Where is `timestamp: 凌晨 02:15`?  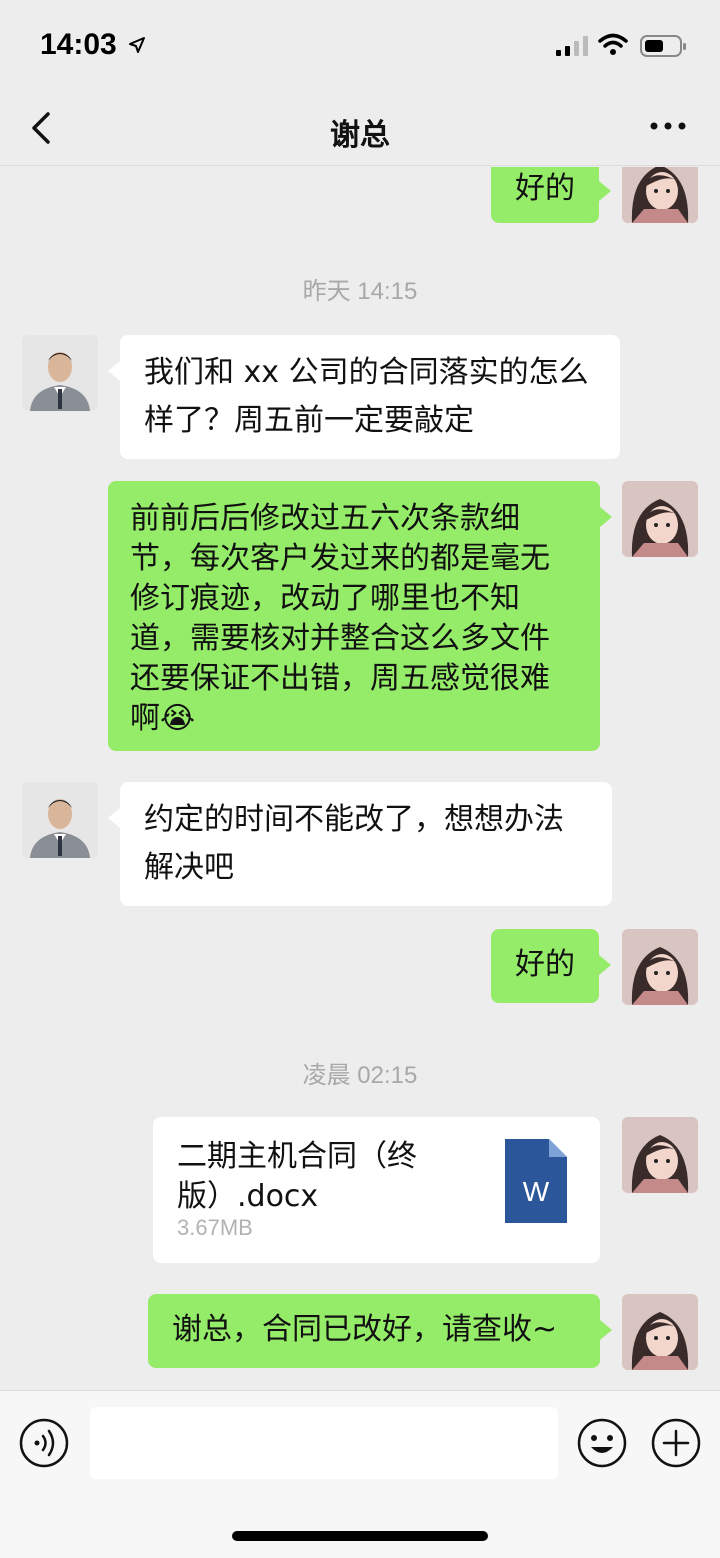
timestamp: 凌晨 02:15 is located at coordinates (360, 1075).